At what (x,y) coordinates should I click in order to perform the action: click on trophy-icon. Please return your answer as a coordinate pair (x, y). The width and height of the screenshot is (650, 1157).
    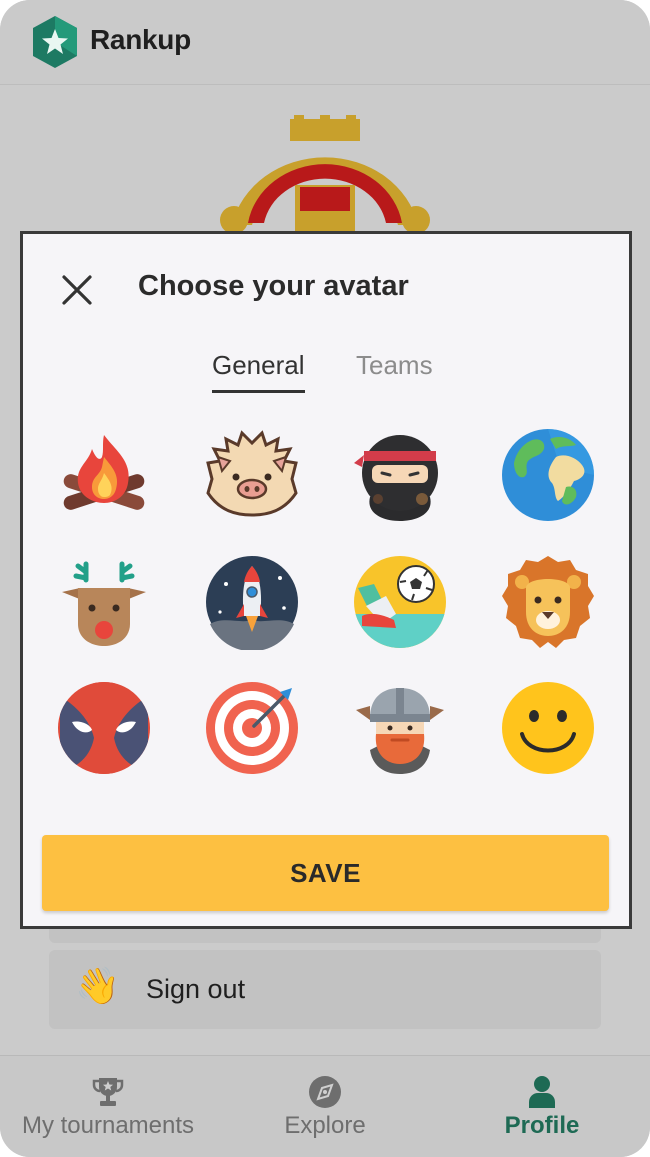
    Looking at the image, I should click on (108, 1092).